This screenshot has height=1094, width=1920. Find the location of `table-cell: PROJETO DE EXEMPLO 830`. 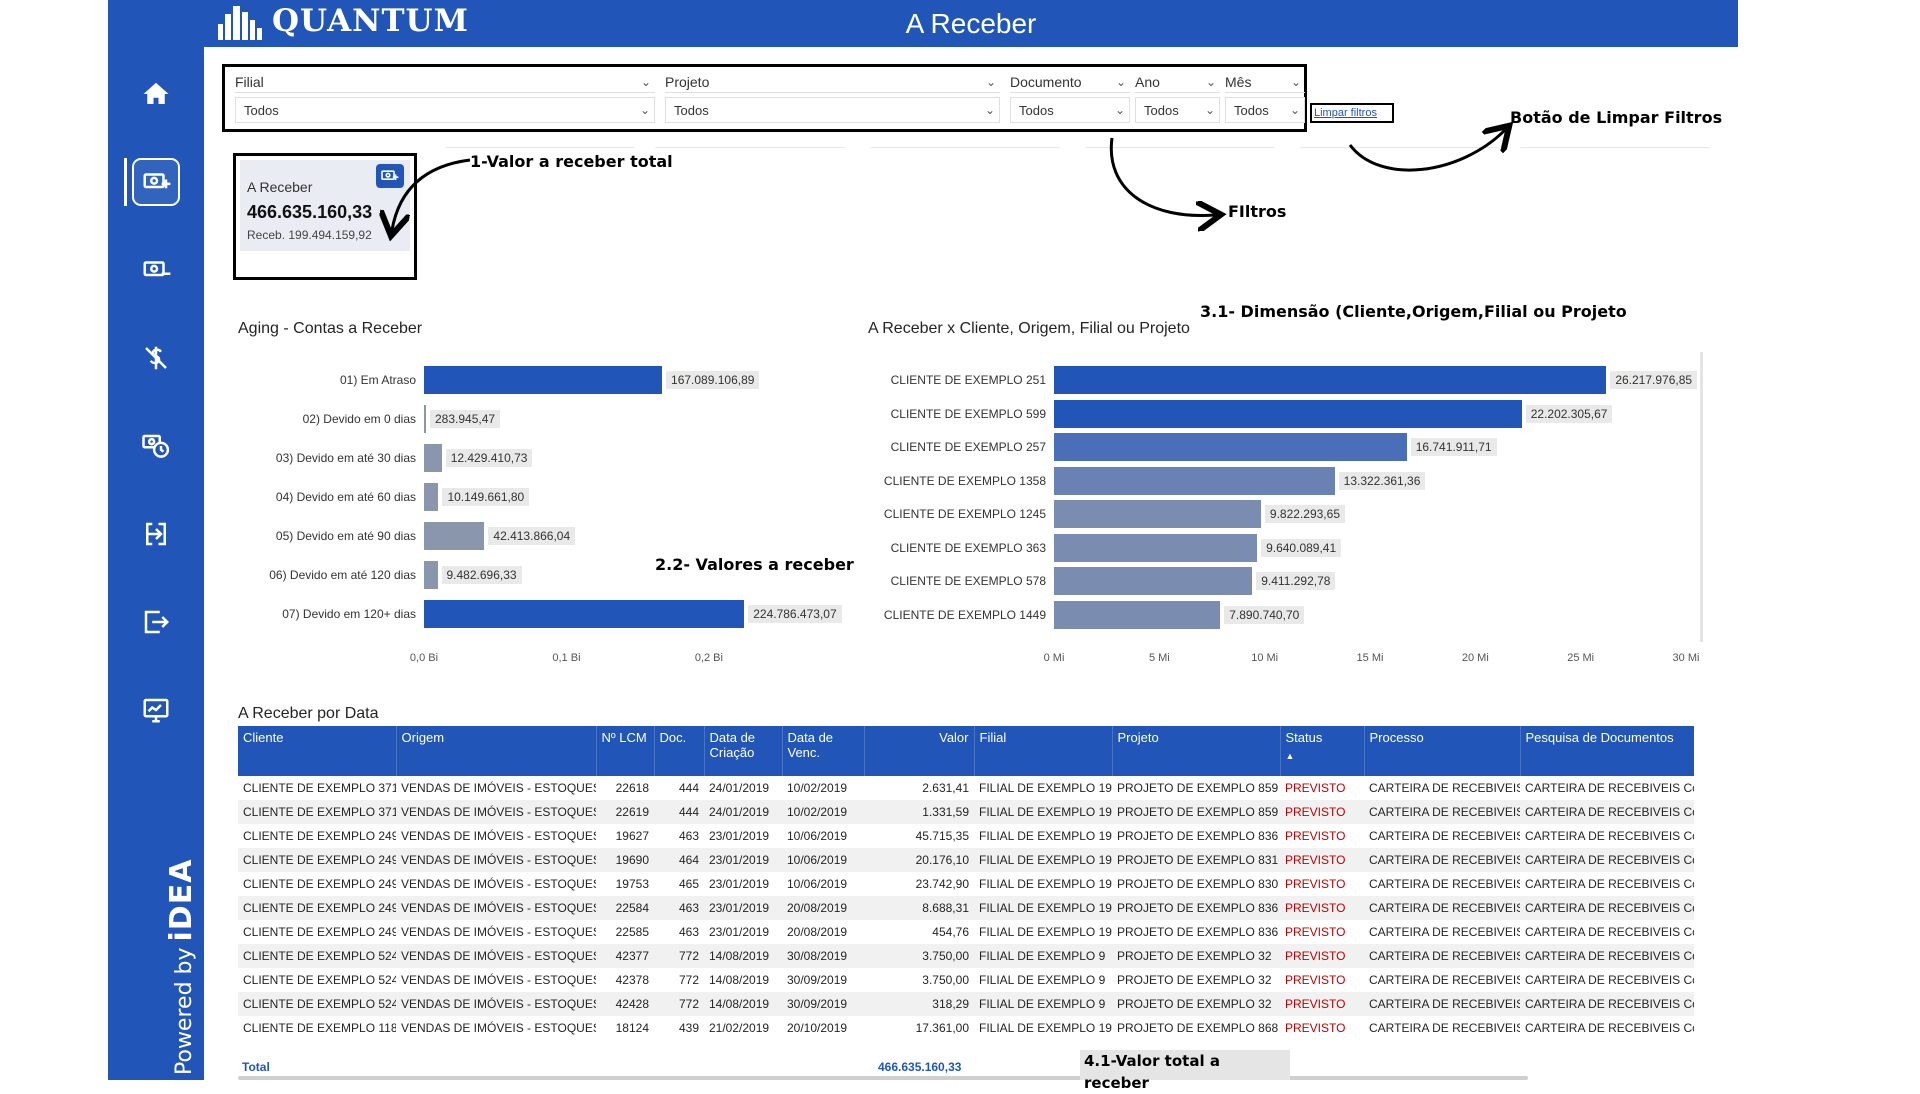

table-cell: PROJETO DE EXEMPLO 830 is located at coordinates (1196, 884).